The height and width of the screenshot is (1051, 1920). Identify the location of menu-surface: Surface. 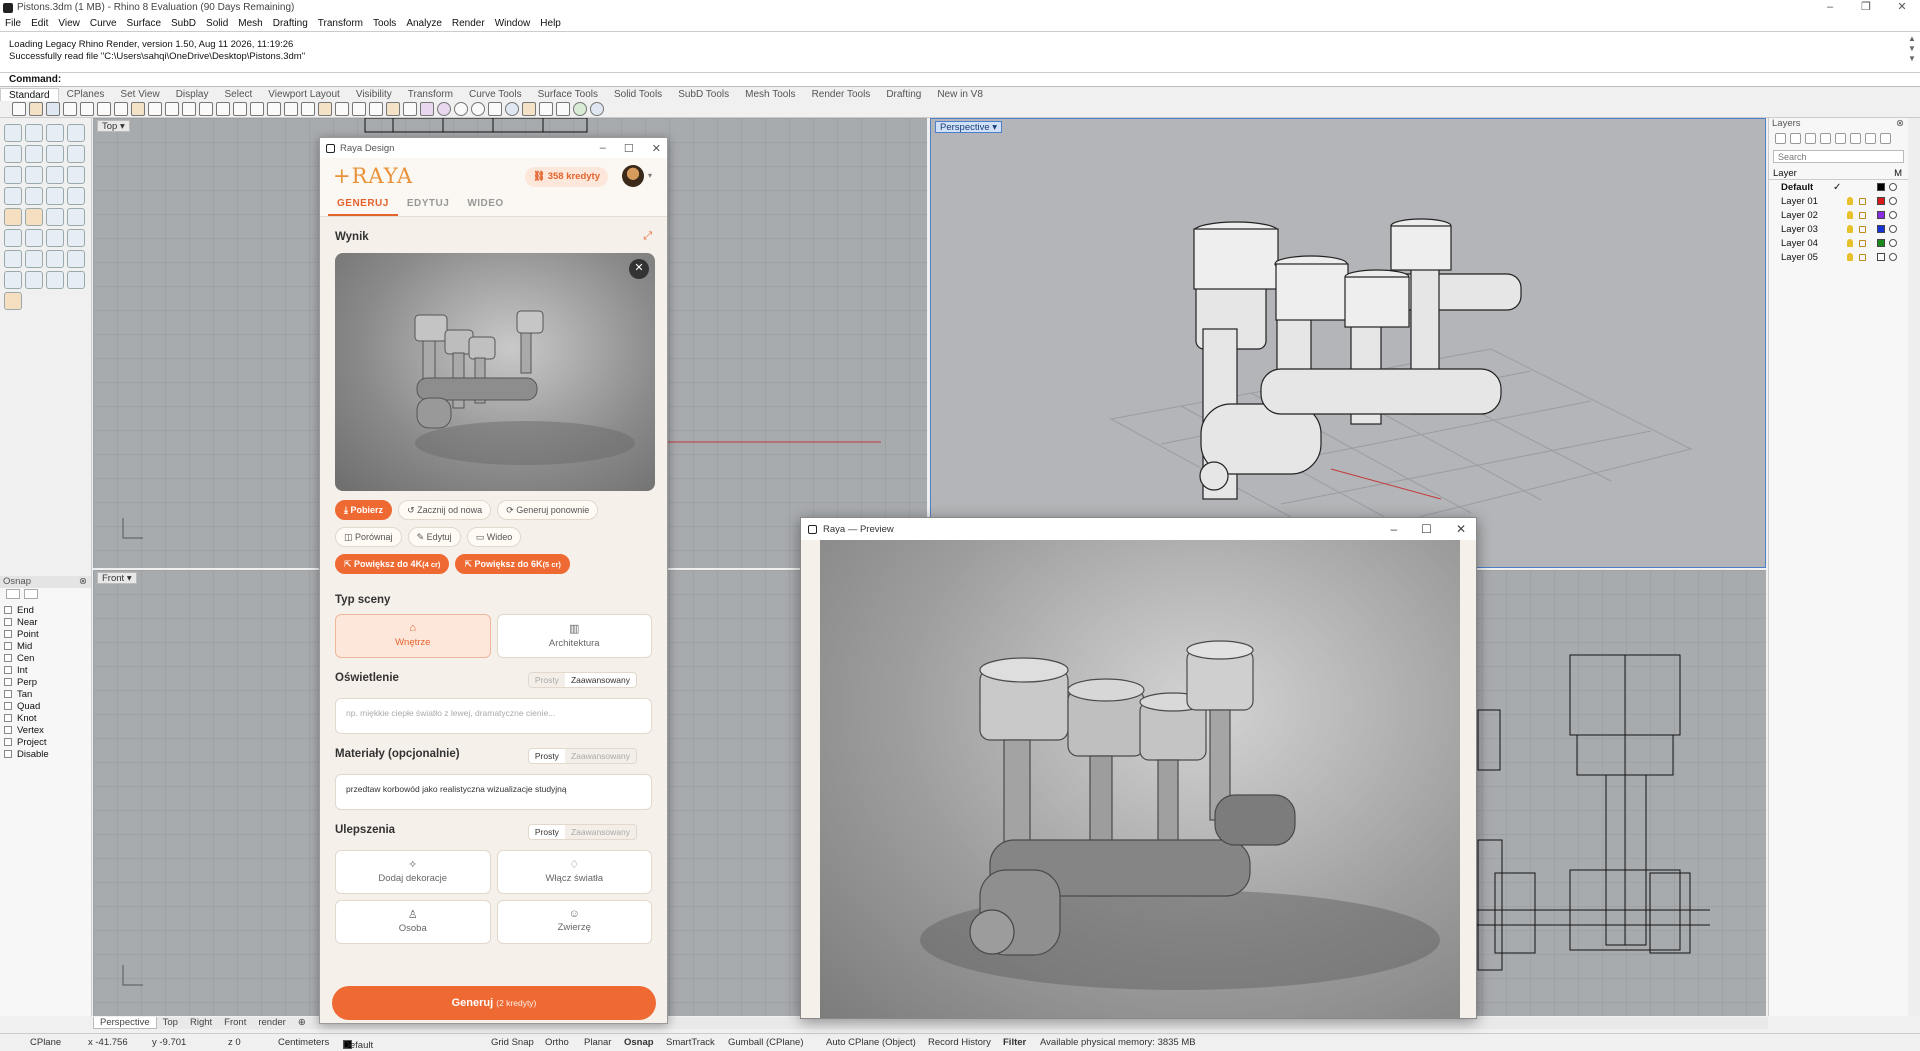
(144, 23).